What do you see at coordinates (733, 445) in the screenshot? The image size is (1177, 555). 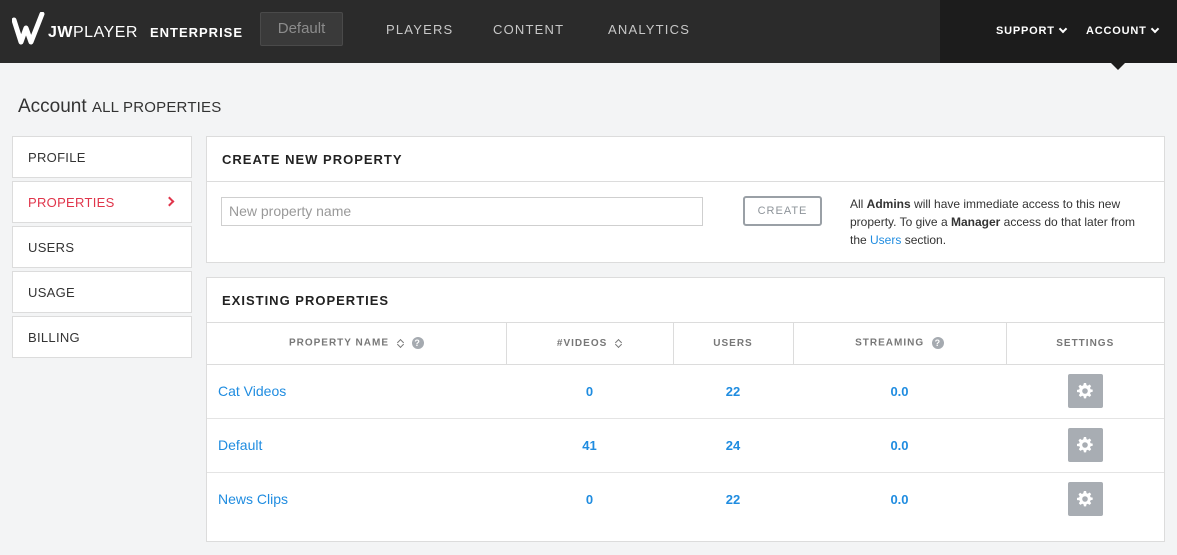 I see `users-count: 24` at bounding box center [733, 445].